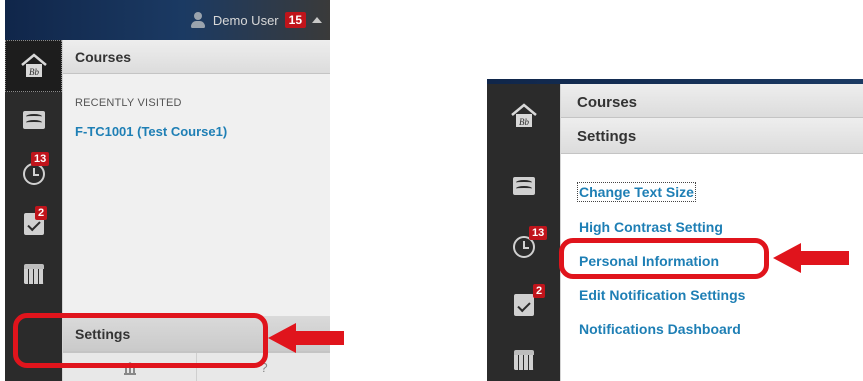 Image resolution: width=863 pixels, height=381 pixels. I want to click on caret-up-icon, so click(317, 20).